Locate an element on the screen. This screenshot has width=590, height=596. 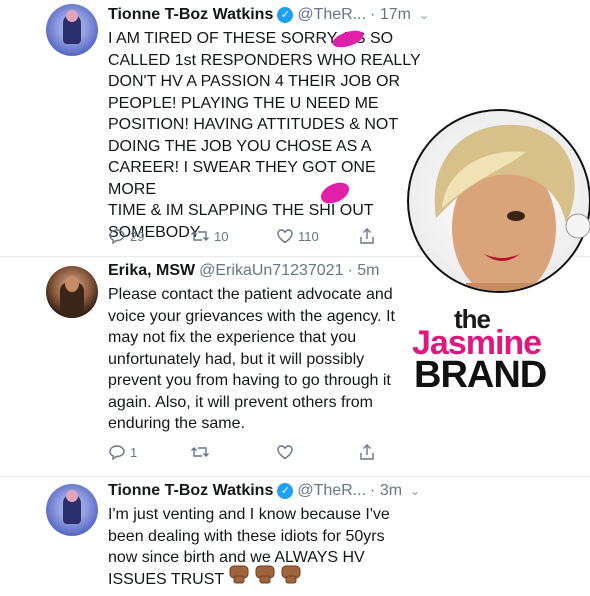
reply-button: 1 is located at coordinates (122, 452).